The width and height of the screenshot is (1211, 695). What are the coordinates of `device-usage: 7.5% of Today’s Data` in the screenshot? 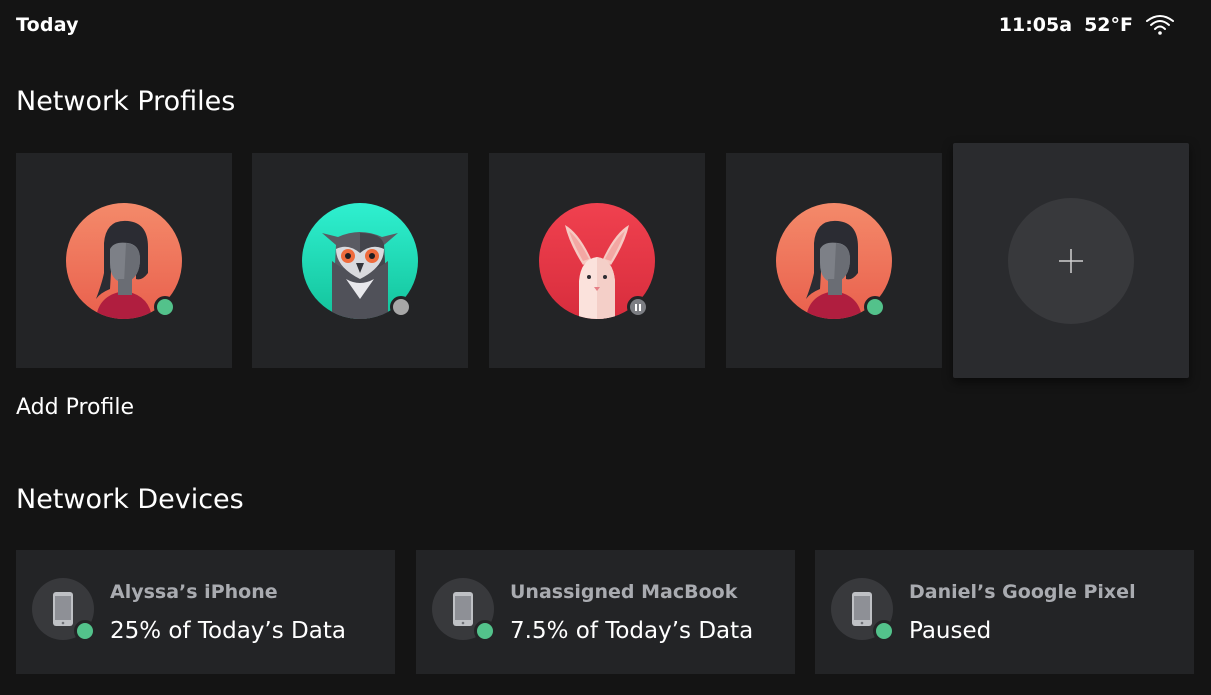 It's located at (632, 631).